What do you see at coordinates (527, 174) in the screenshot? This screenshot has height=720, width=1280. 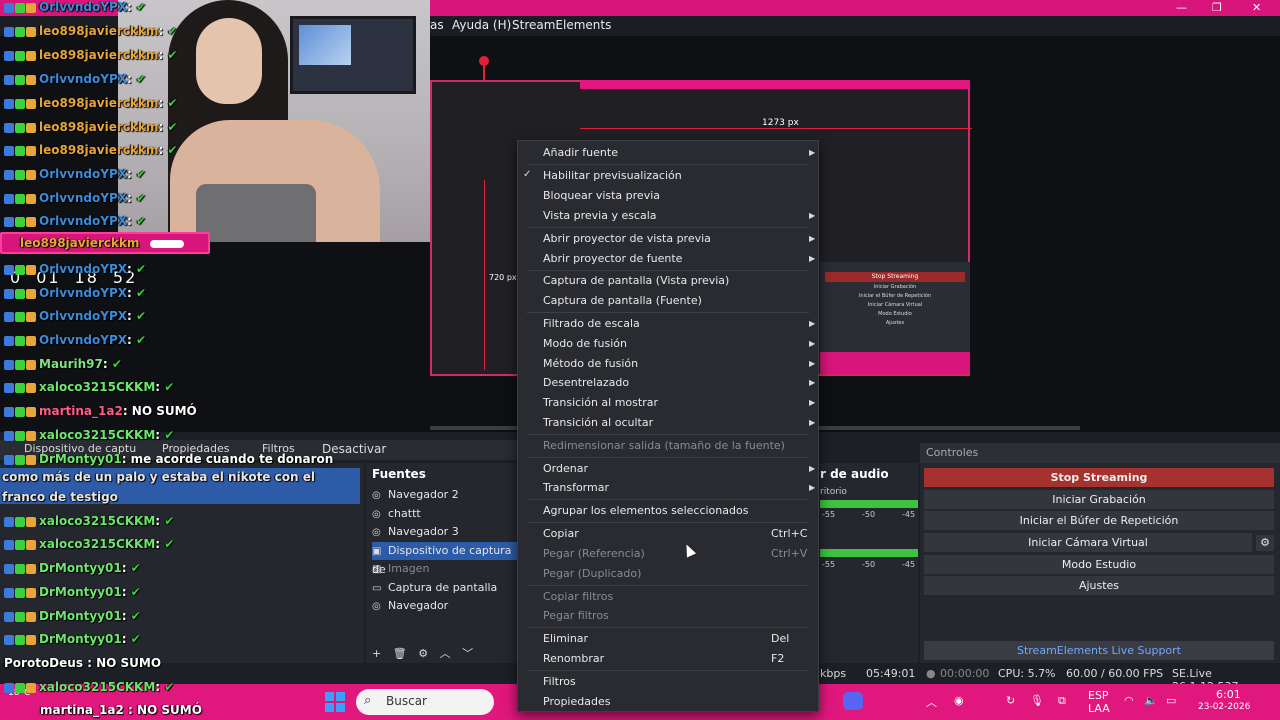 I see `checkmark-icon: ✓` at bounding box center [527, 174].